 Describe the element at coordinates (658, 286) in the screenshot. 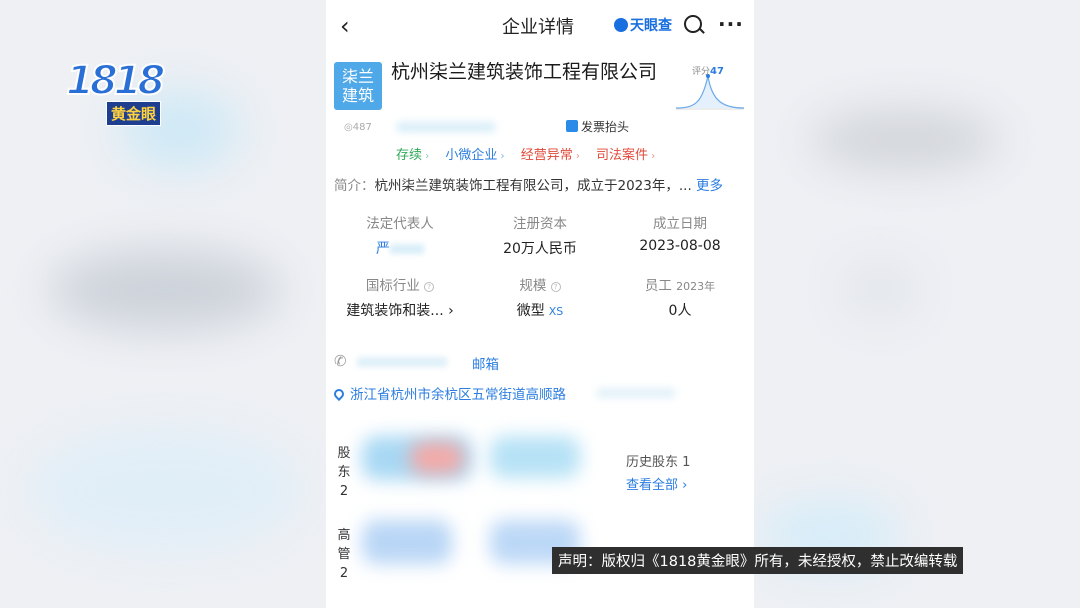

I see `staff-label-text: 员工` at that location.